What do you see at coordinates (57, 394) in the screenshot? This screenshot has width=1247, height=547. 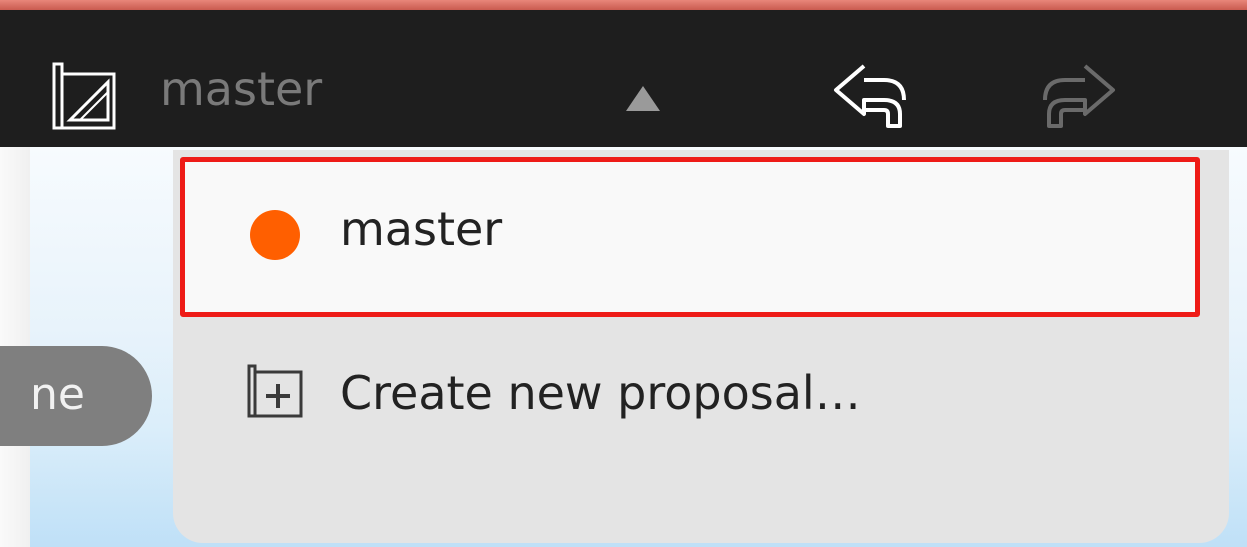 I see `background-button-label: ne` at bounding box center [57, 394].